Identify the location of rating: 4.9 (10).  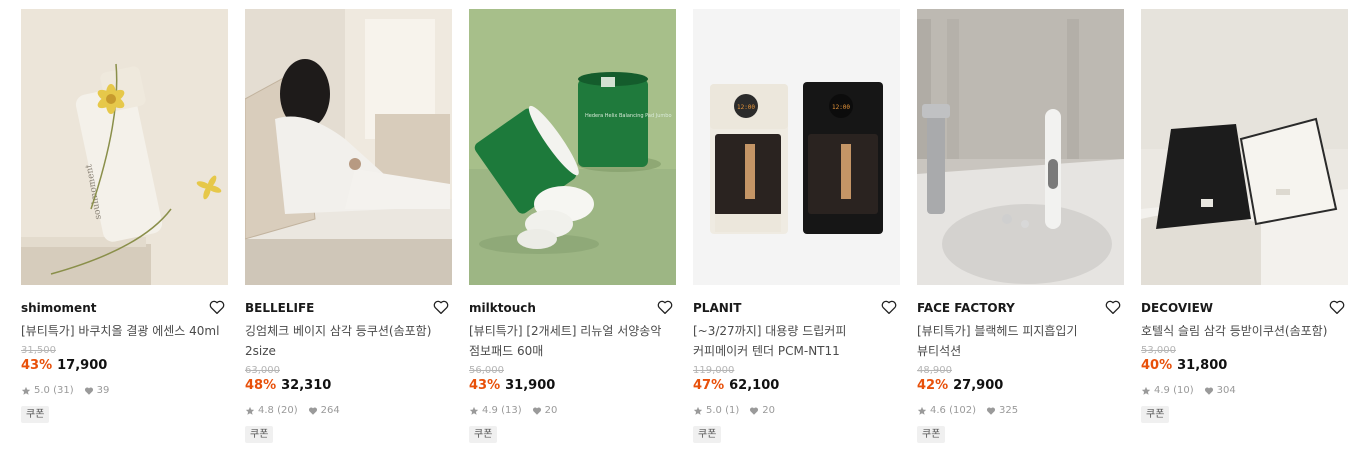
(1174, 391).